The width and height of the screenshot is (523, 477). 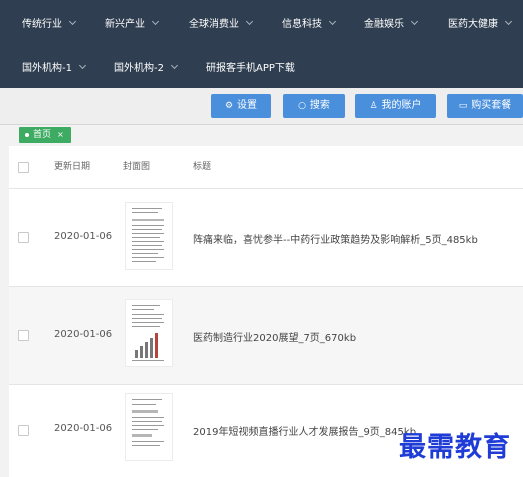 I want to click on nav-item-label: 国外机构-1, so click(x=47, y=68).